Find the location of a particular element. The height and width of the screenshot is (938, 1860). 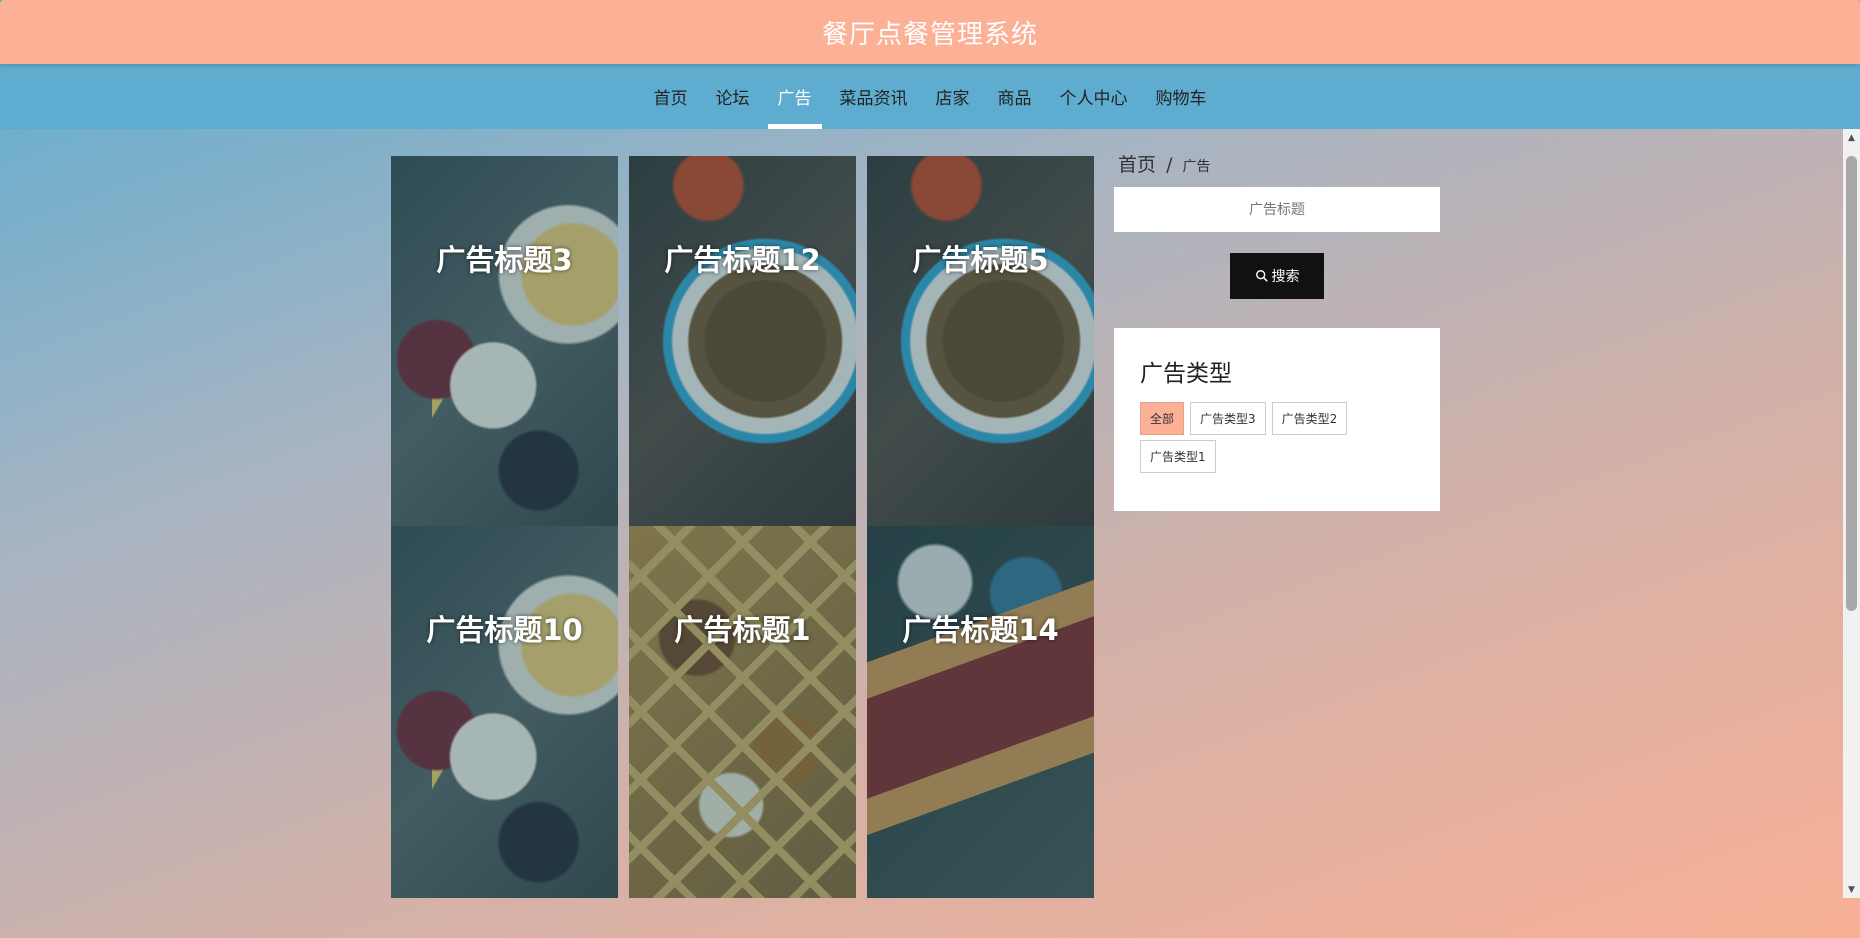

nav-item-cart: 购物车 is located at coordinates (1181, 96).